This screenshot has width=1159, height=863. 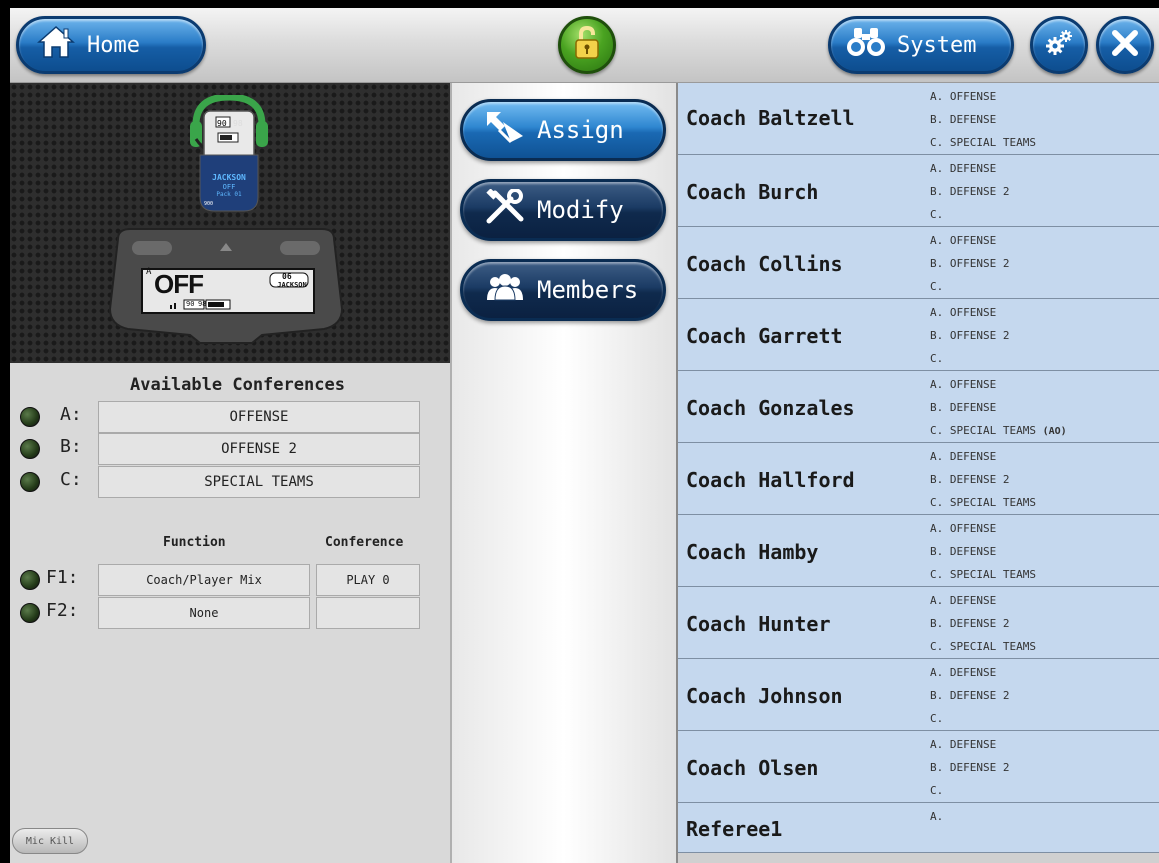 I want to click on coach-tag: (AO), so click(x=1054, y=431).